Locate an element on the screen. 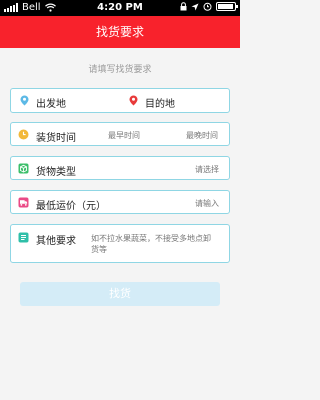 This screenshot has height=400, width=320. status-bar: Bell 4:20 PM is located at coordinates (120, 8).